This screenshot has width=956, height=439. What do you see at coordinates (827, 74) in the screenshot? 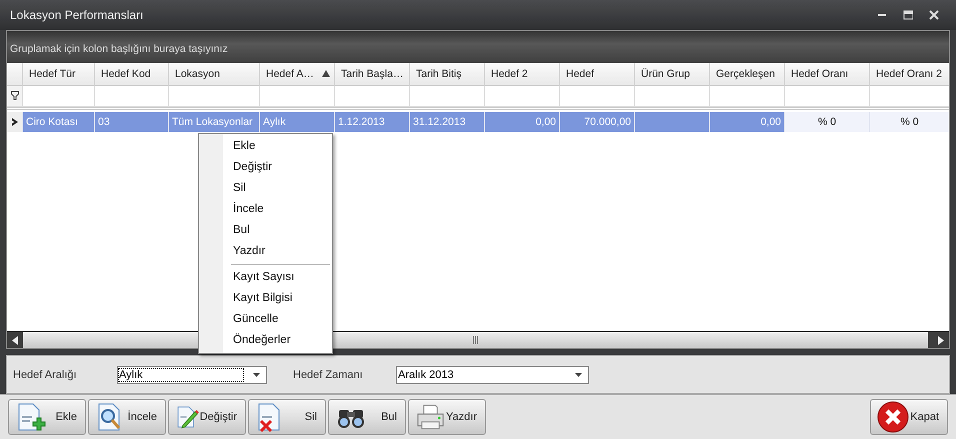
I see `column-header: Hedef Oranı` at bounding box center [827, 74].